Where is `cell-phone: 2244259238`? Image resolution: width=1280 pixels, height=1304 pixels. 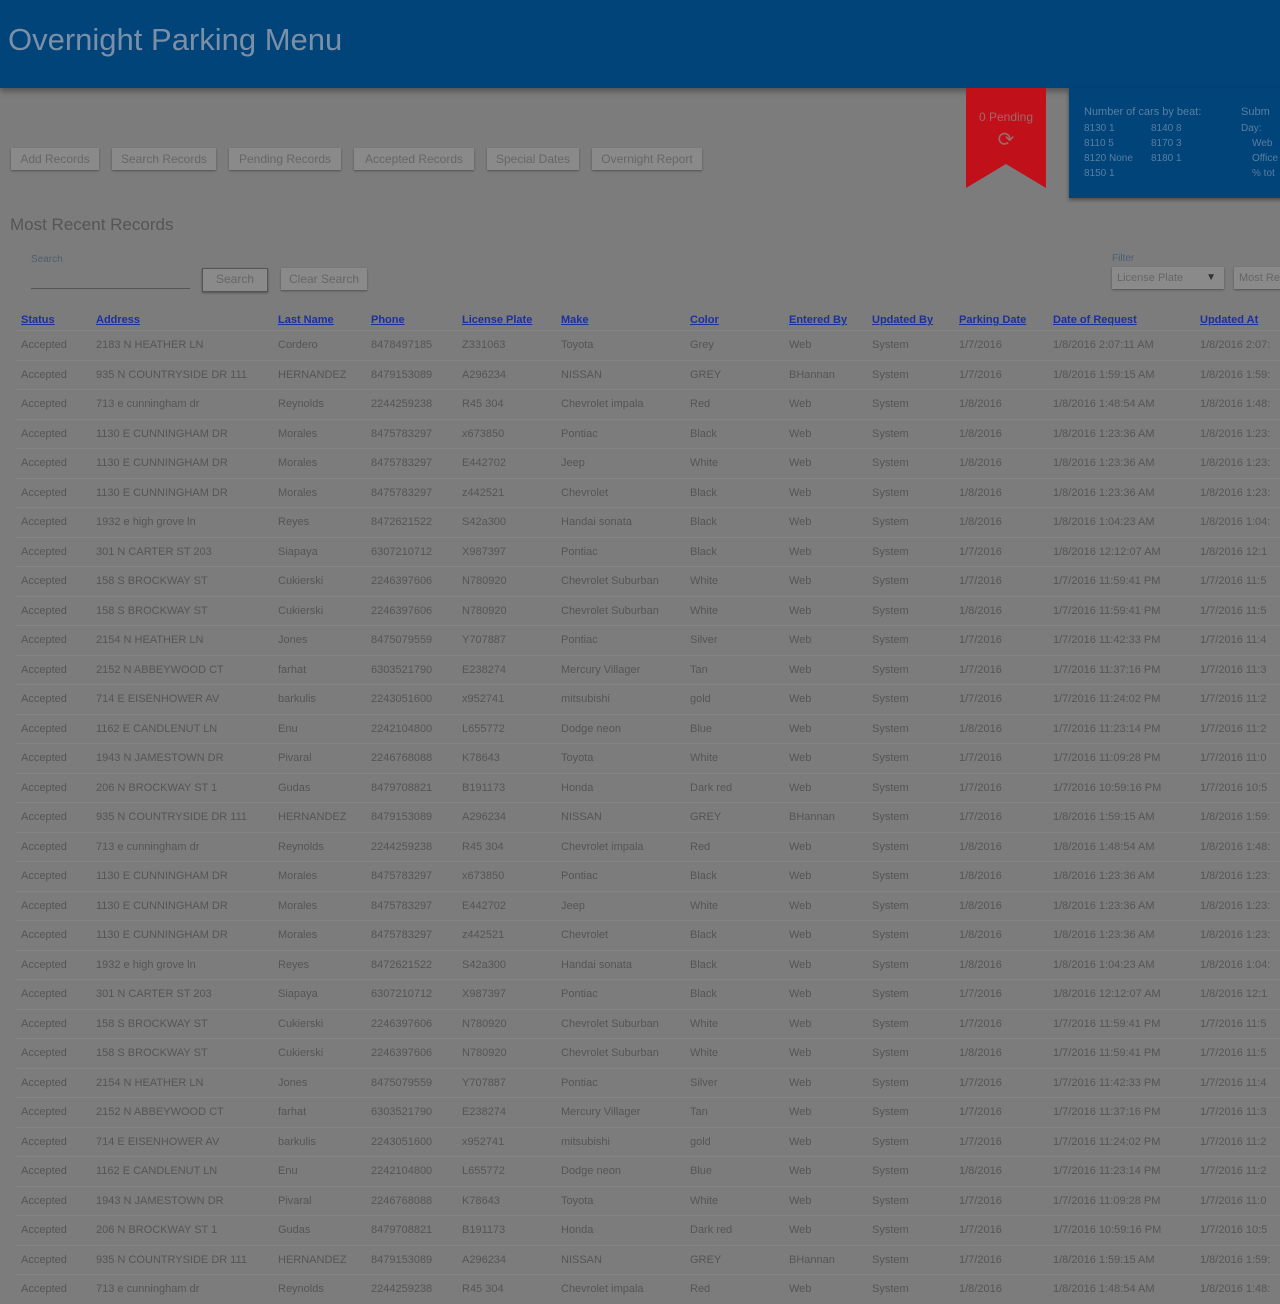 cell-phone: 2244259238 is located at coordinates (410, 1289).